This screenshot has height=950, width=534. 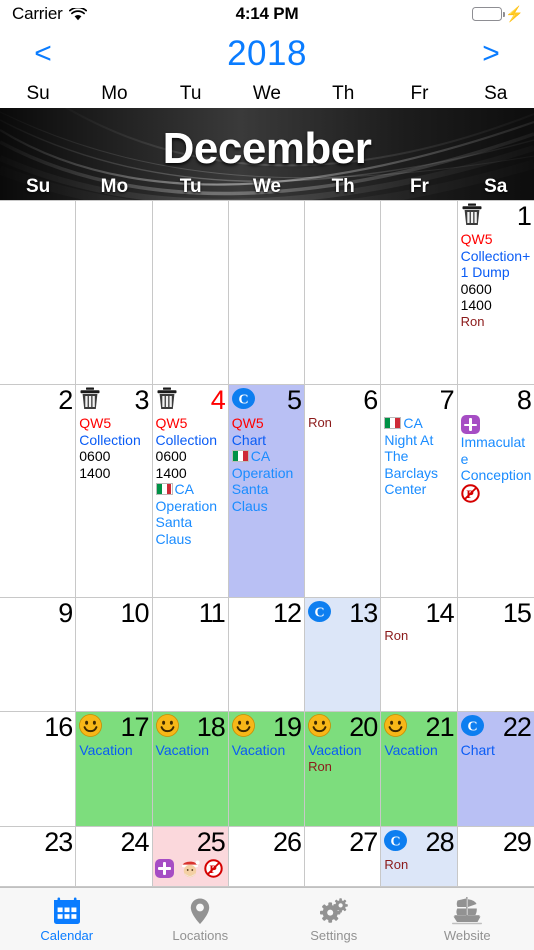 What do you see at coordinates (496, 400) in the screenshot?
I see `day-cell-header: 8` at bounding box center [496, 400].